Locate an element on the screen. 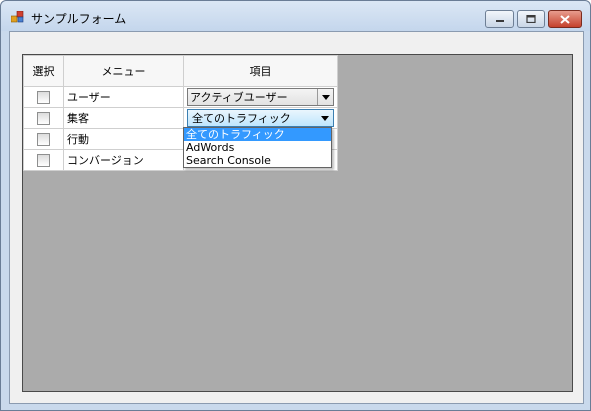 This screenshot has height=411, width=591. minimize-button is located at coordinates (499, 19).